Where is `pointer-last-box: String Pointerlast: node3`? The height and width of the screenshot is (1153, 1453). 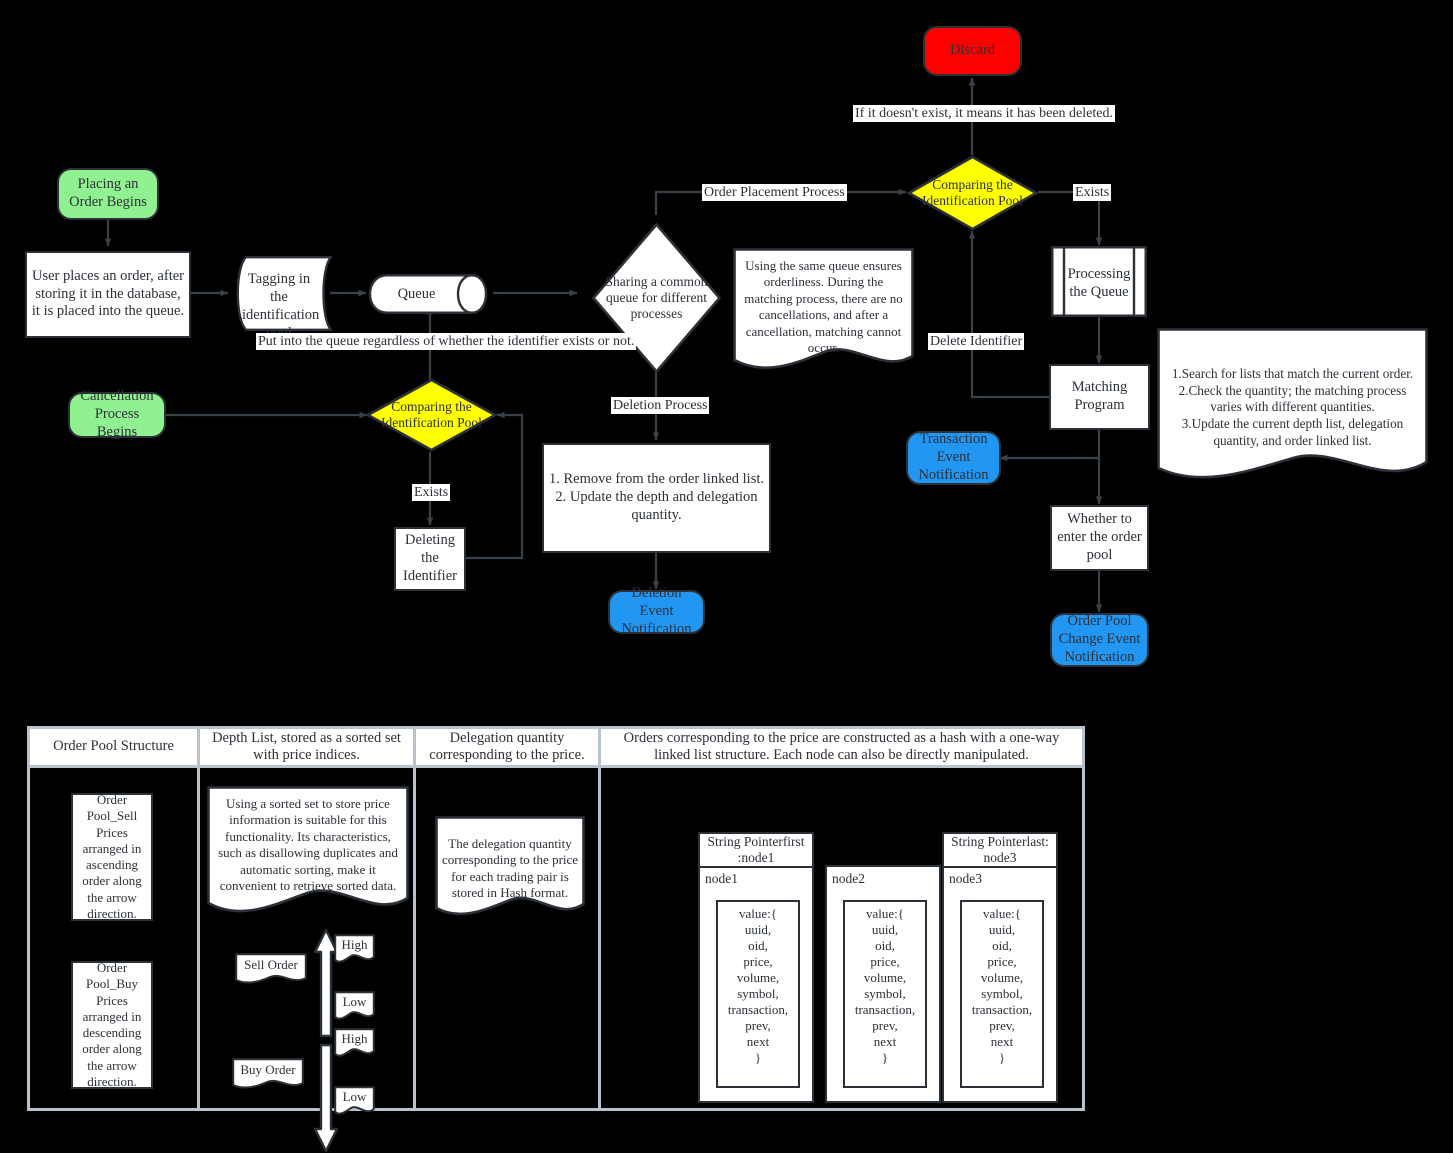 pointer-last-box: String Pointerlast: node3 is located at coordinates (1000, 850).